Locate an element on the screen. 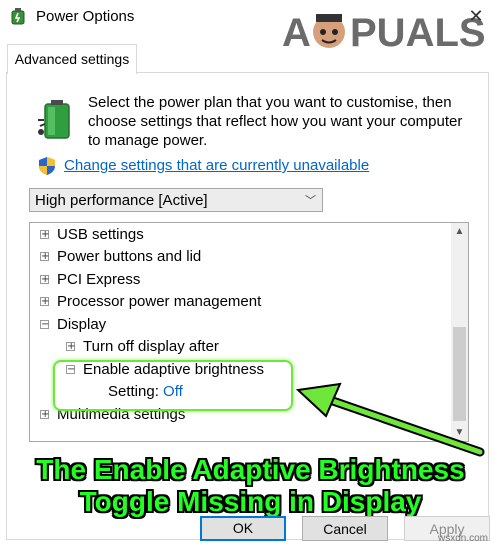 The width and height of the screenshot is (501, 550). power-options-icon is located at coordinates (18, 16).